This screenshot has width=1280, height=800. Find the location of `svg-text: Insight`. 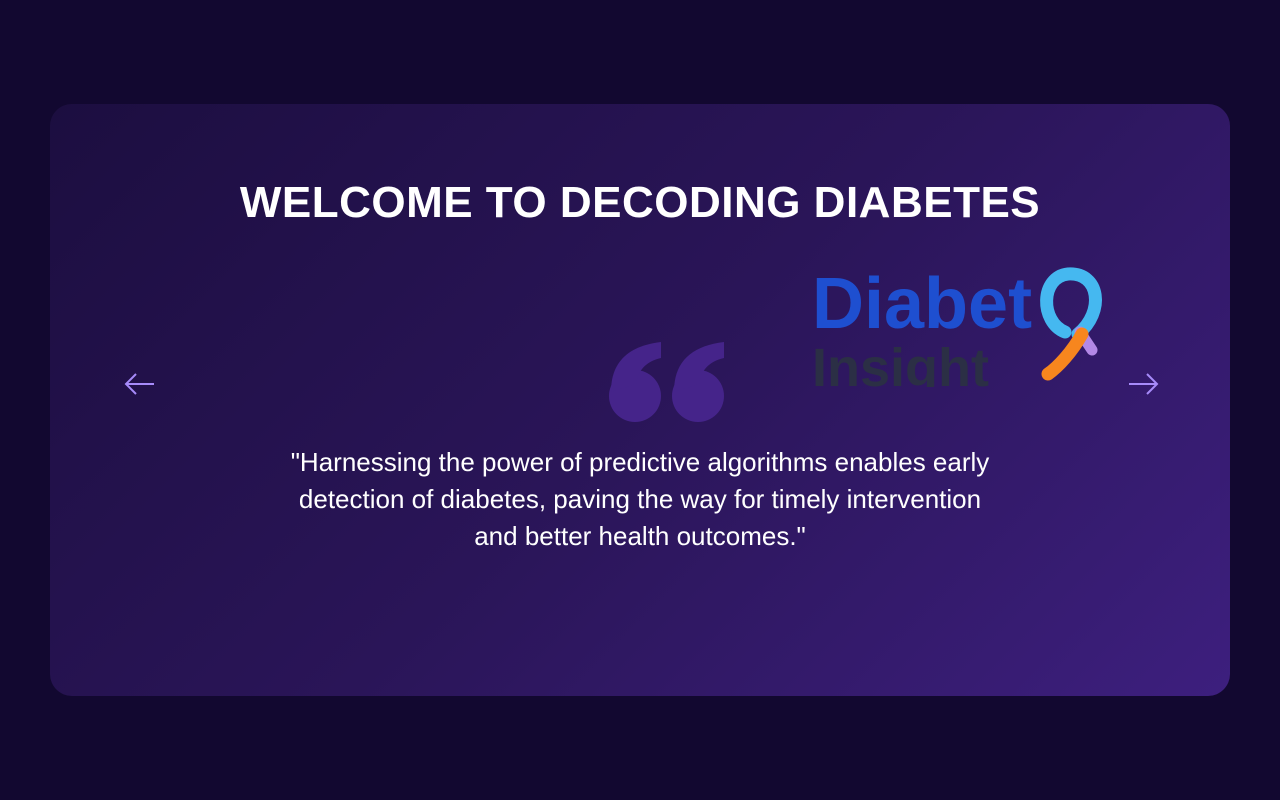

svg-text: Insight is located at coordinates (900, 362).